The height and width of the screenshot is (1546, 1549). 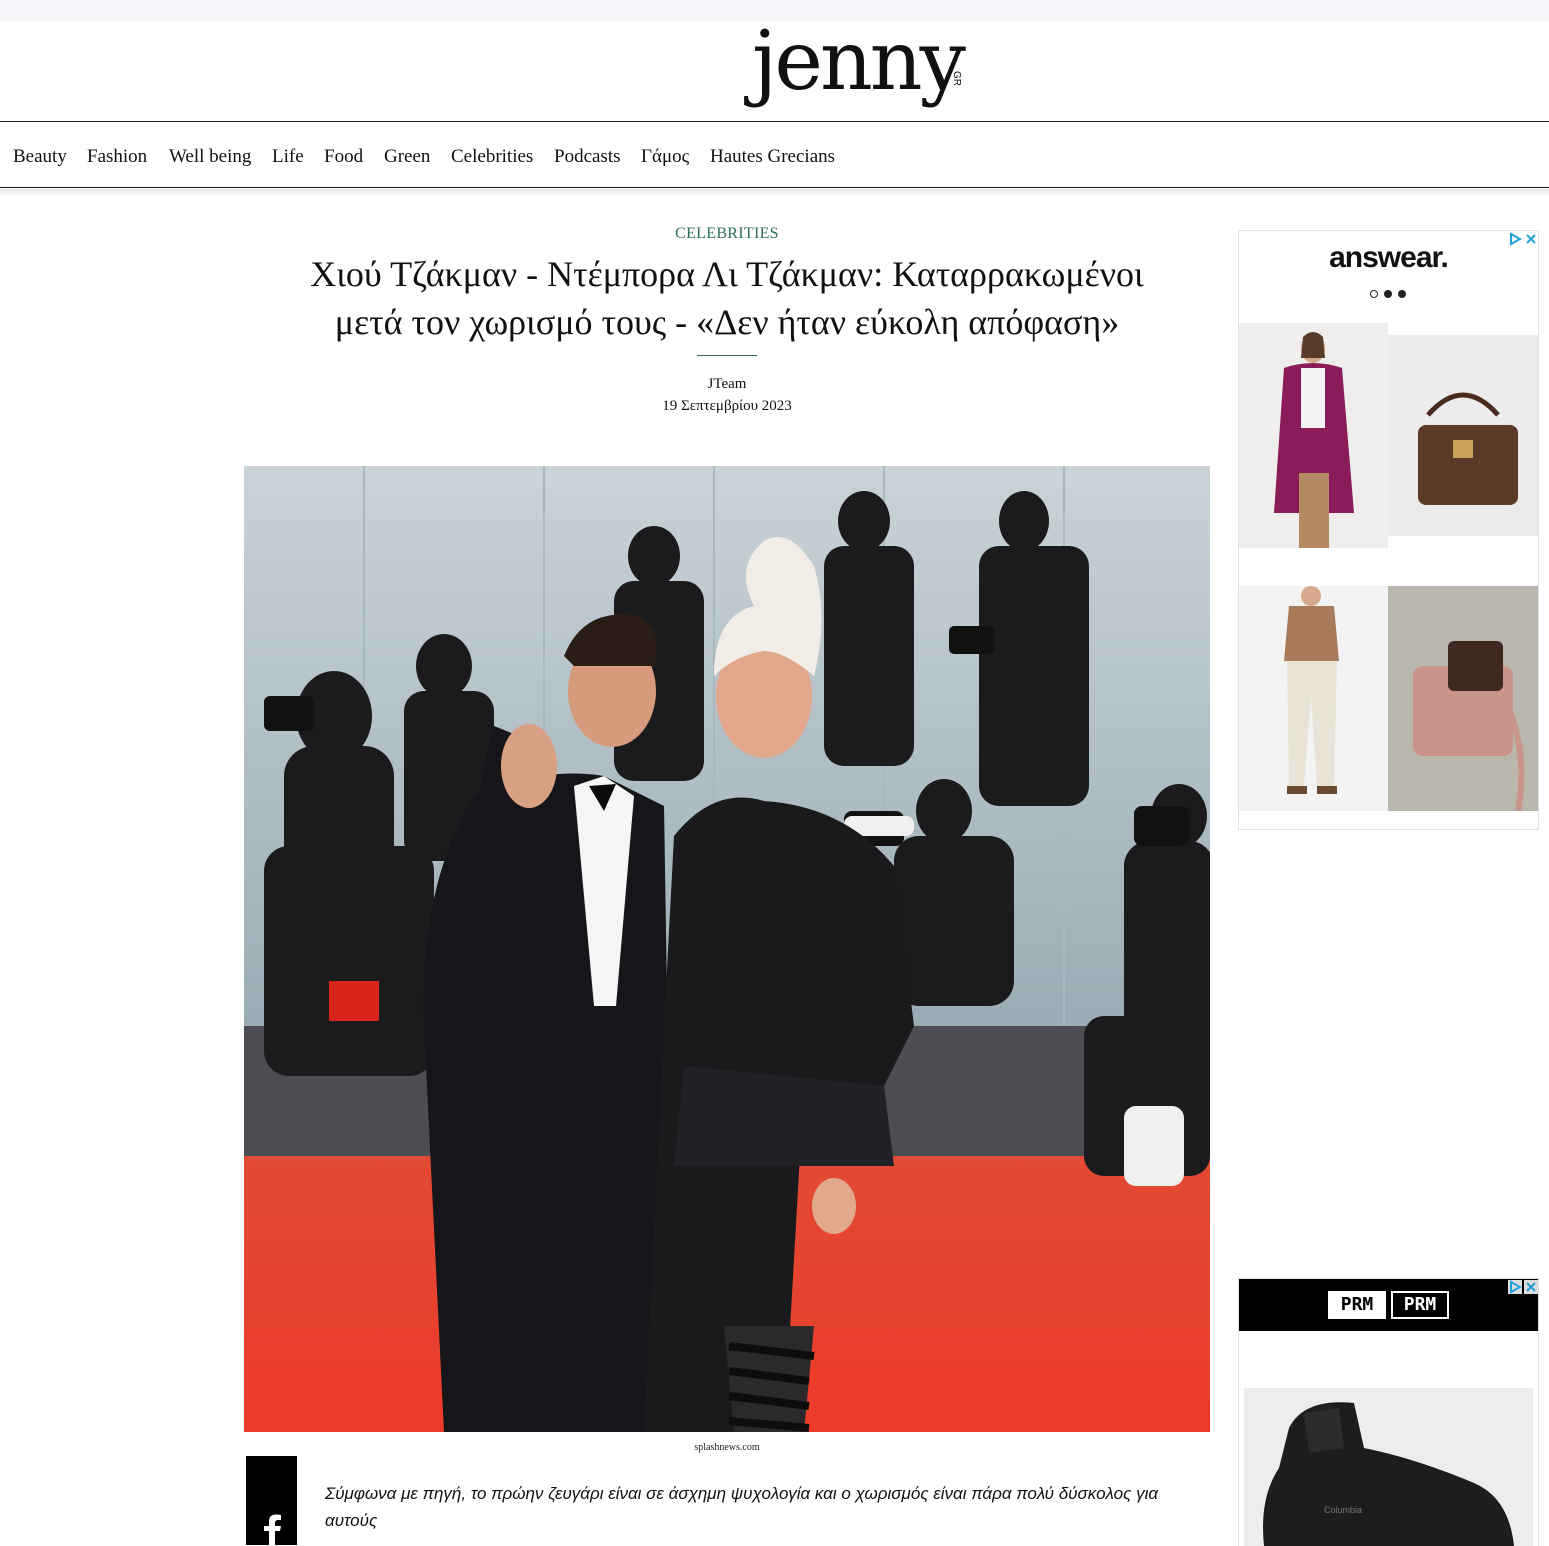 I want to click on share-bar, so click(x=271, y=1500).